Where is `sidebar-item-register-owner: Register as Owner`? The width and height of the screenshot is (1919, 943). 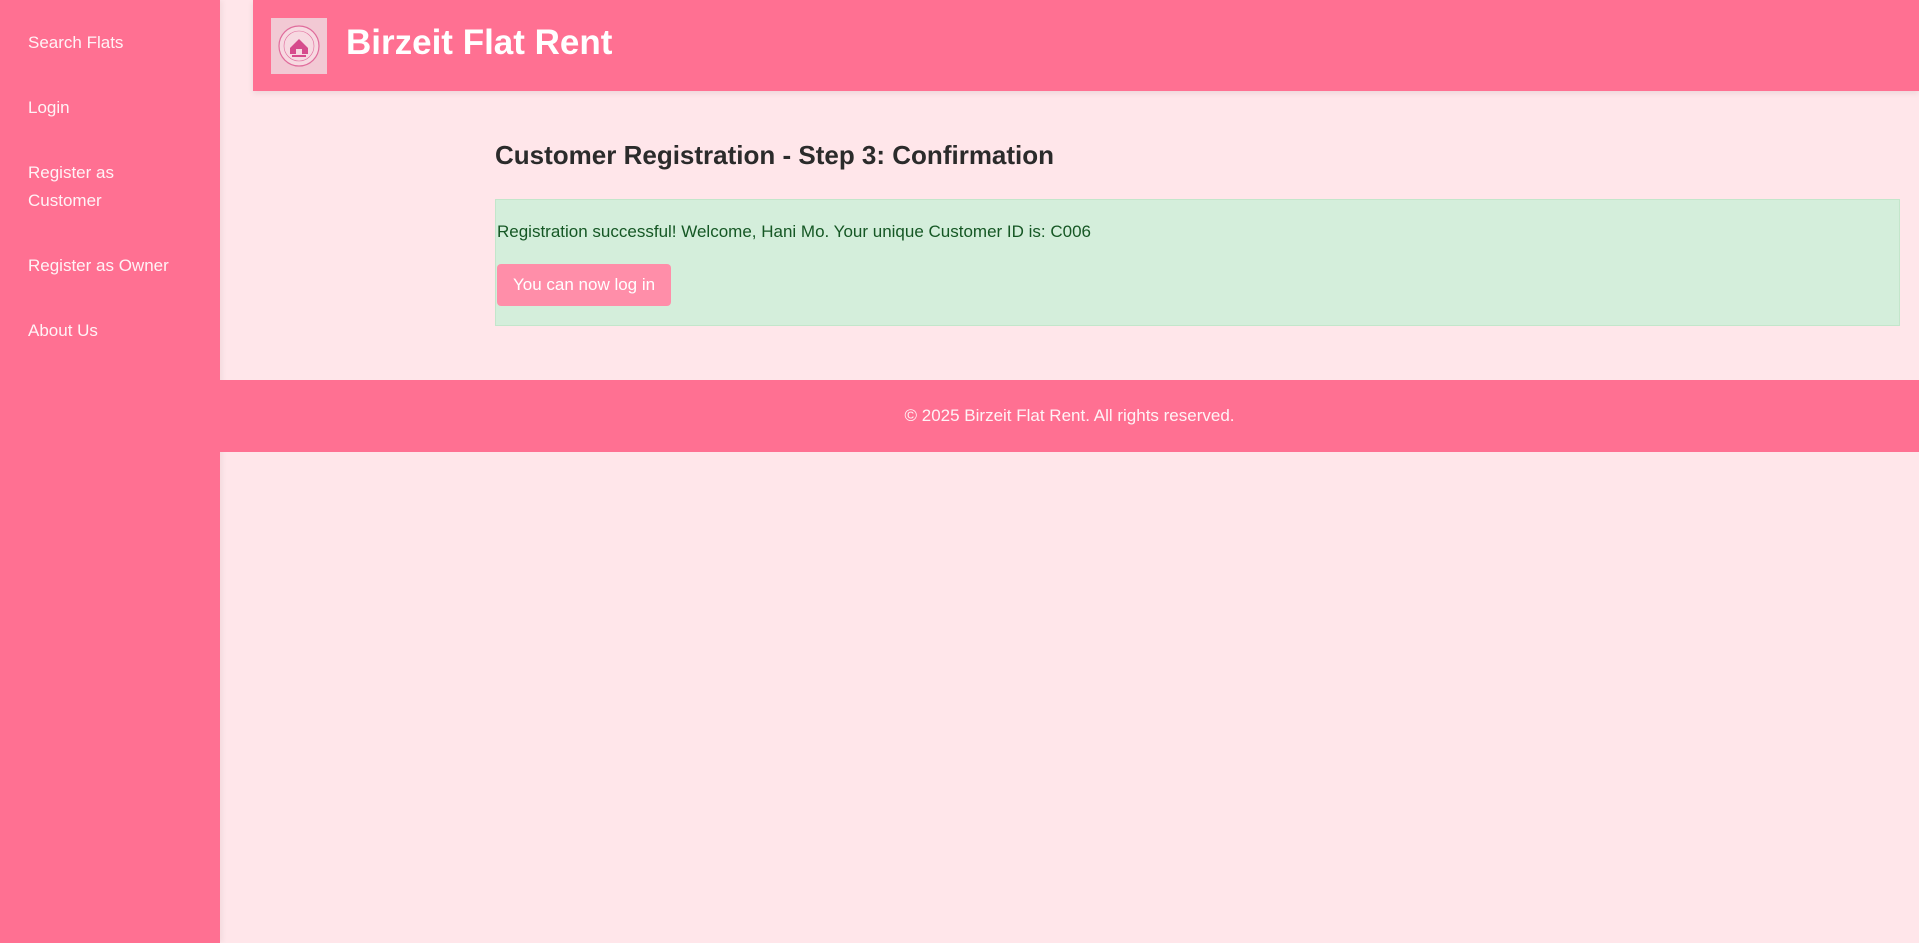
sidebar-item-register-owner: Register as Owner is located at coordinates (110, 264).